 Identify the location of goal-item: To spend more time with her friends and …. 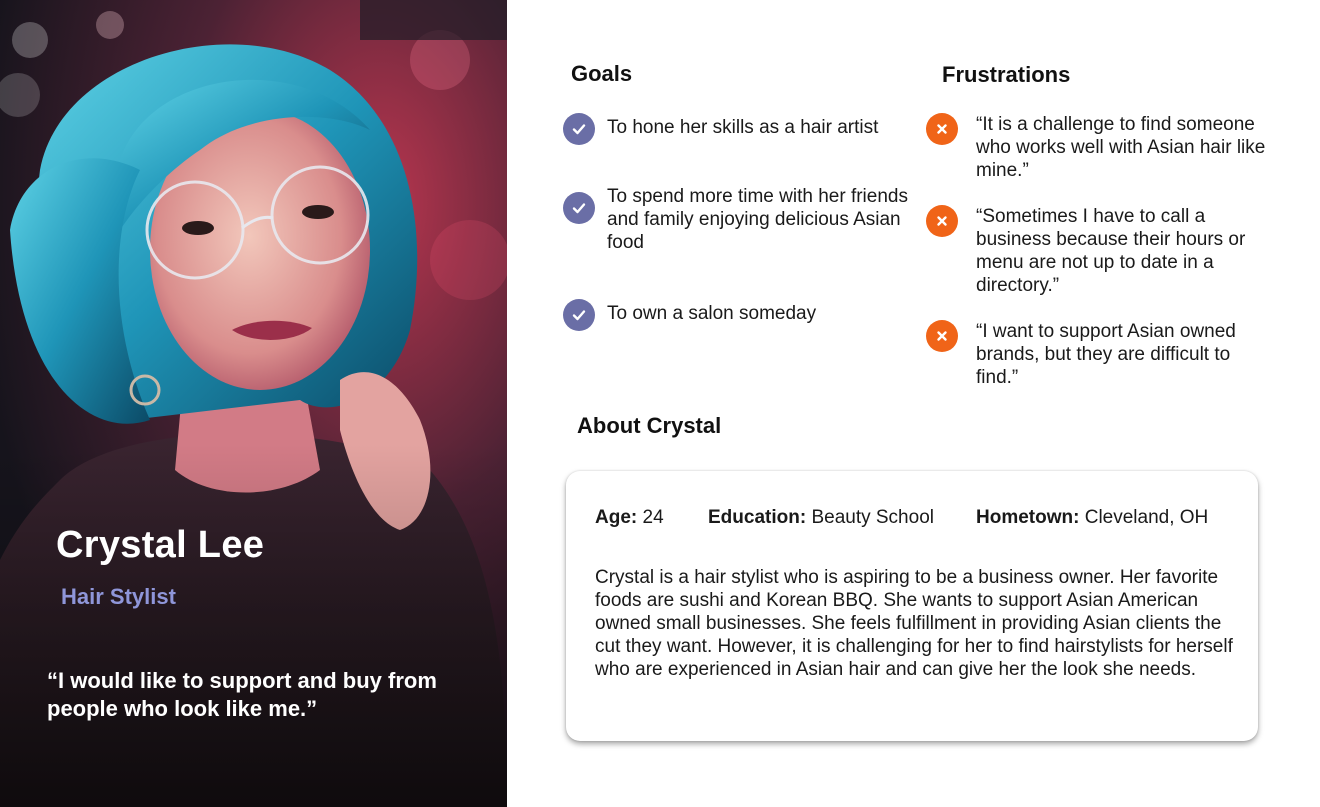
(735, 220).